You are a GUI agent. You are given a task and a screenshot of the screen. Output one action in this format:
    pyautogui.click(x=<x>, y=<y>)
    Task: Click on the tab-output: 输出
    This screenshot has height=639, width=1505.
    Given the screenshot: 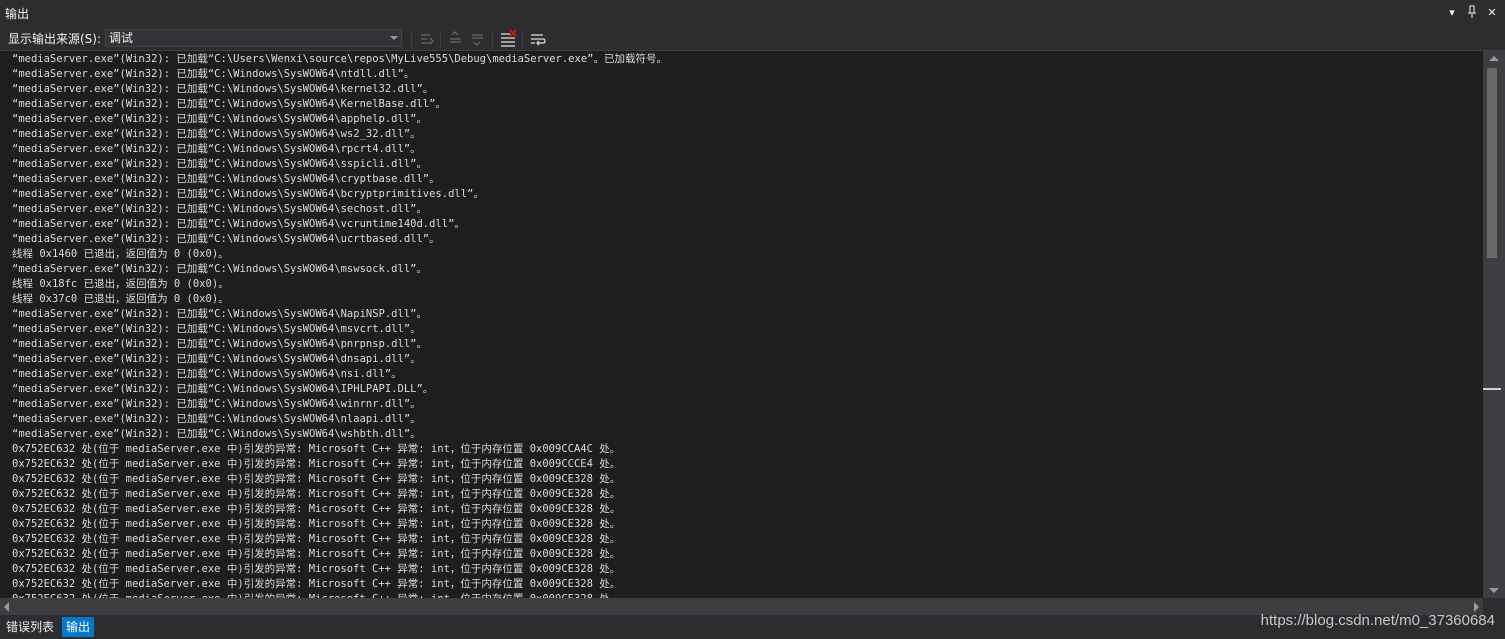 What is the action you would take?
    pyautogui.click(x=78, y=627)
    